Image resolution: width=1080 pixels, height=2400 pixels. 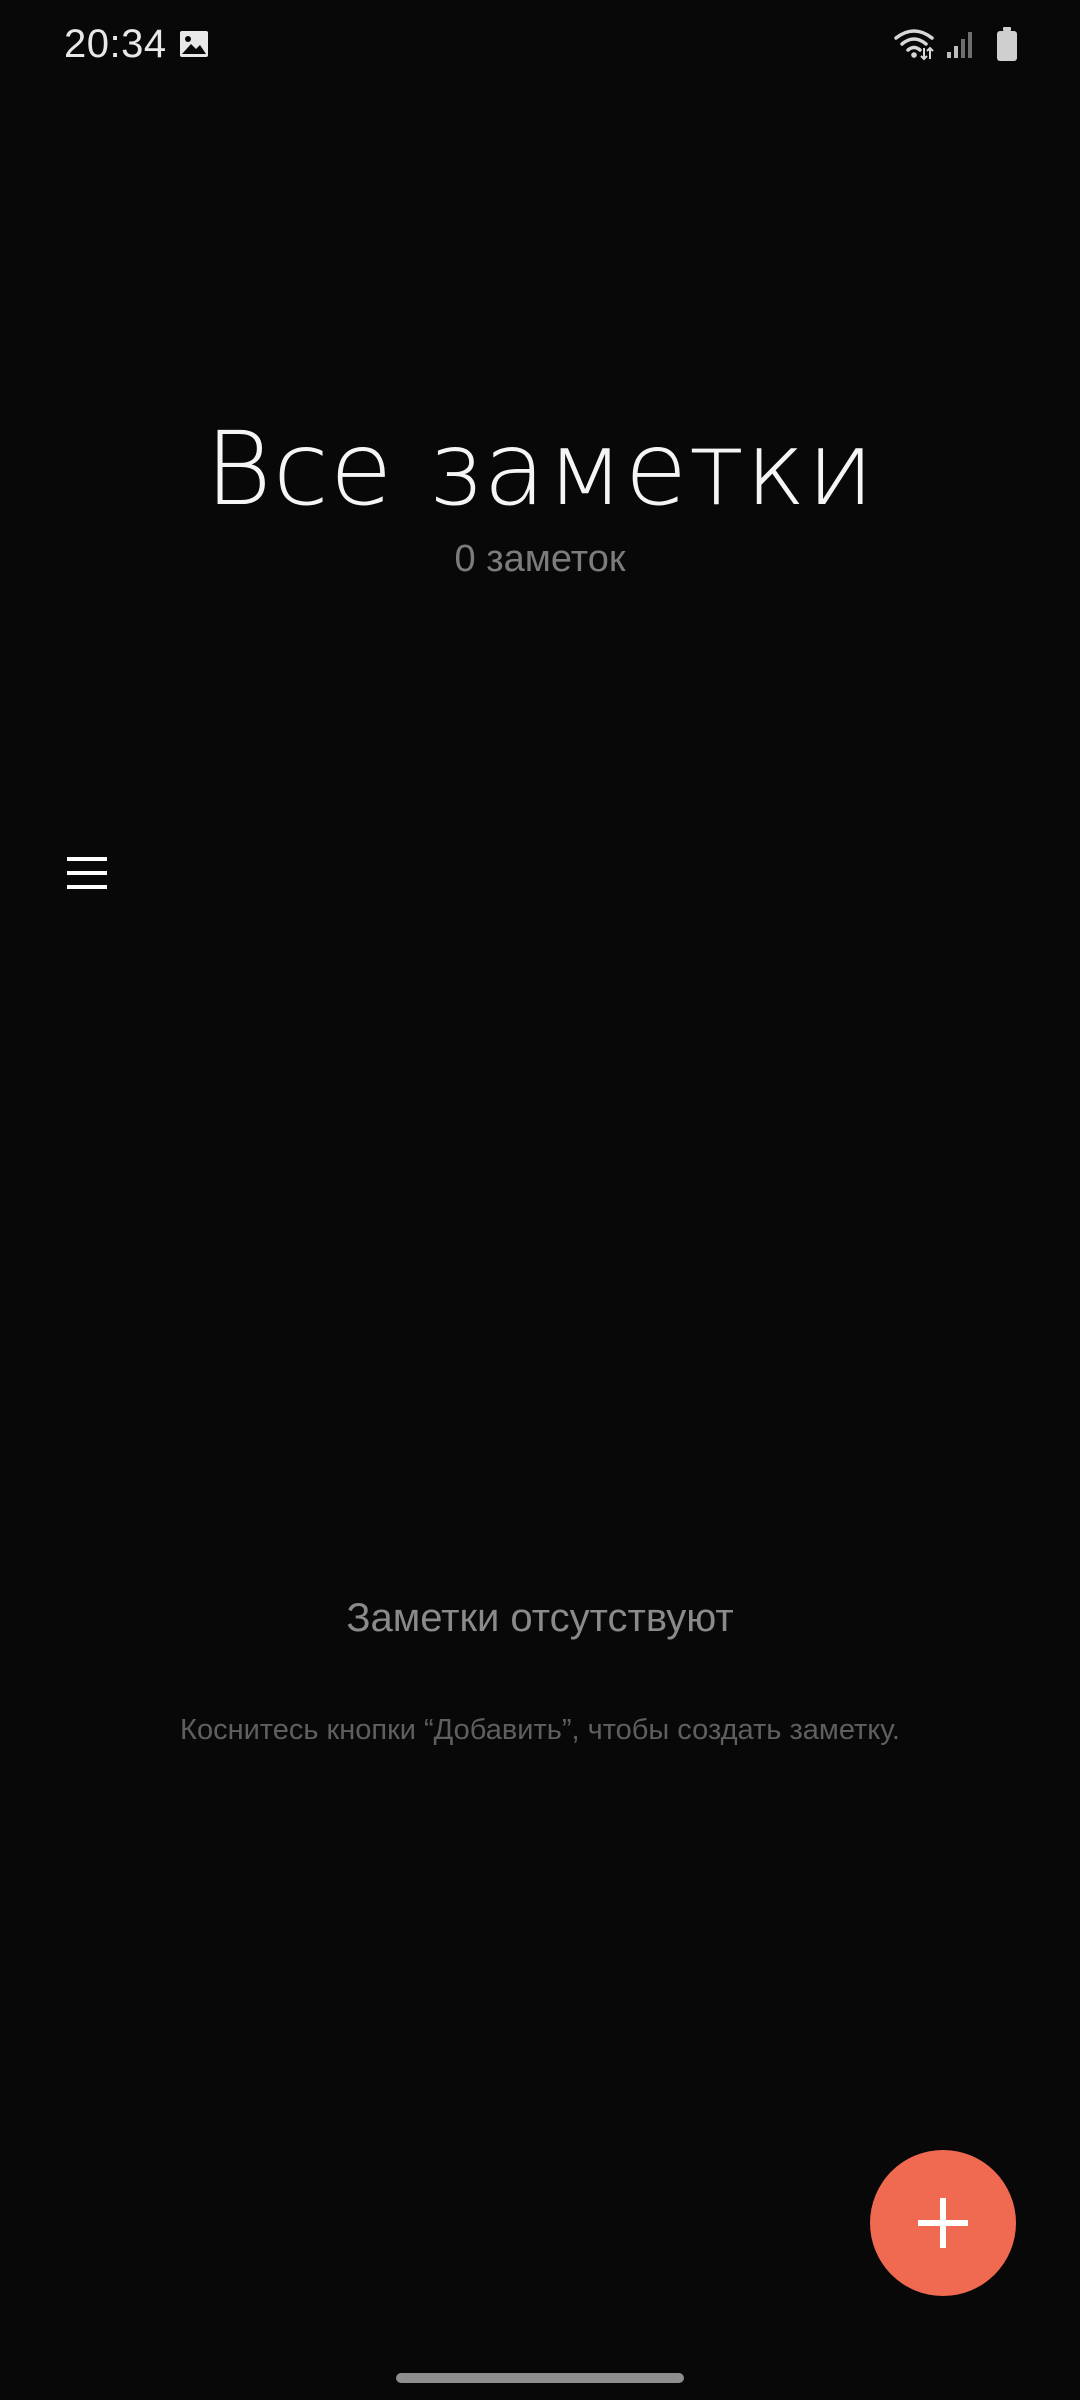 What do you see at coordinates (540, 469) in the screenshot?
I see `page-title: Все заметки` at bounding box center [540, 469].